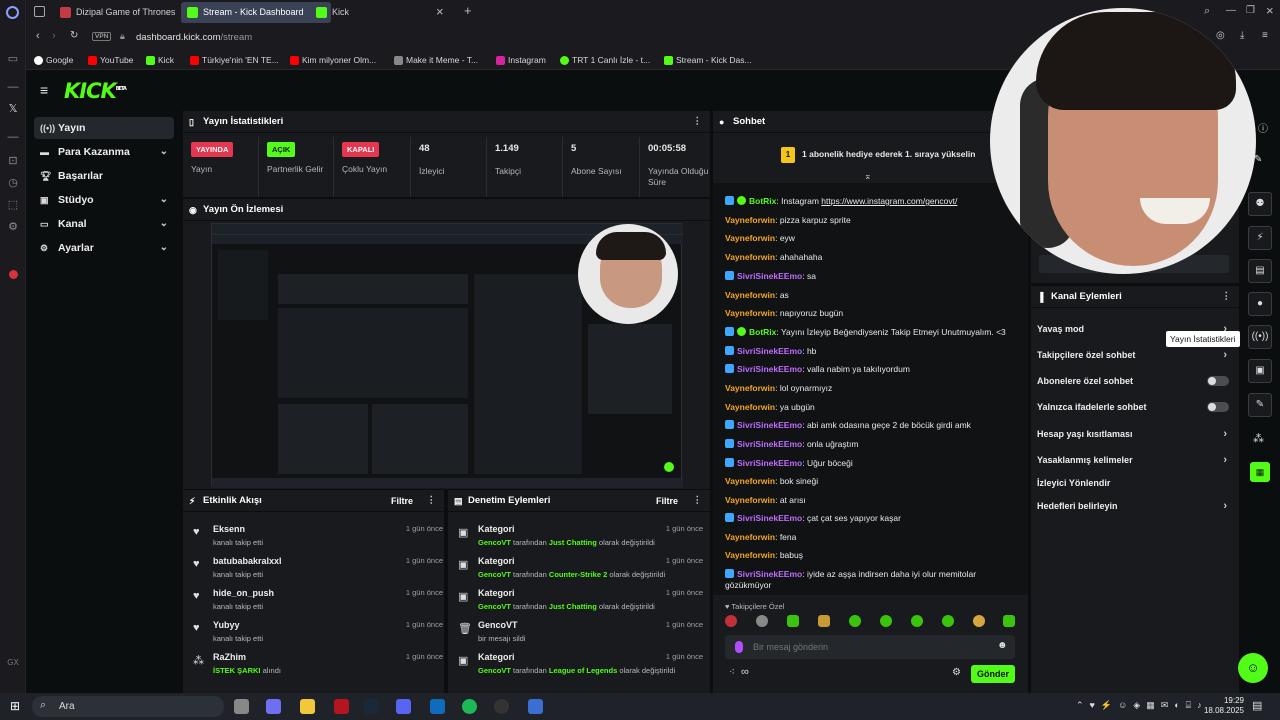 This screenshot has width=1280, height=720. What do you see at coordinates (1260, 238) in the screenshot?
I see `widget-bolt-icon: ⚡︎` at bounding box center [1260, 238].